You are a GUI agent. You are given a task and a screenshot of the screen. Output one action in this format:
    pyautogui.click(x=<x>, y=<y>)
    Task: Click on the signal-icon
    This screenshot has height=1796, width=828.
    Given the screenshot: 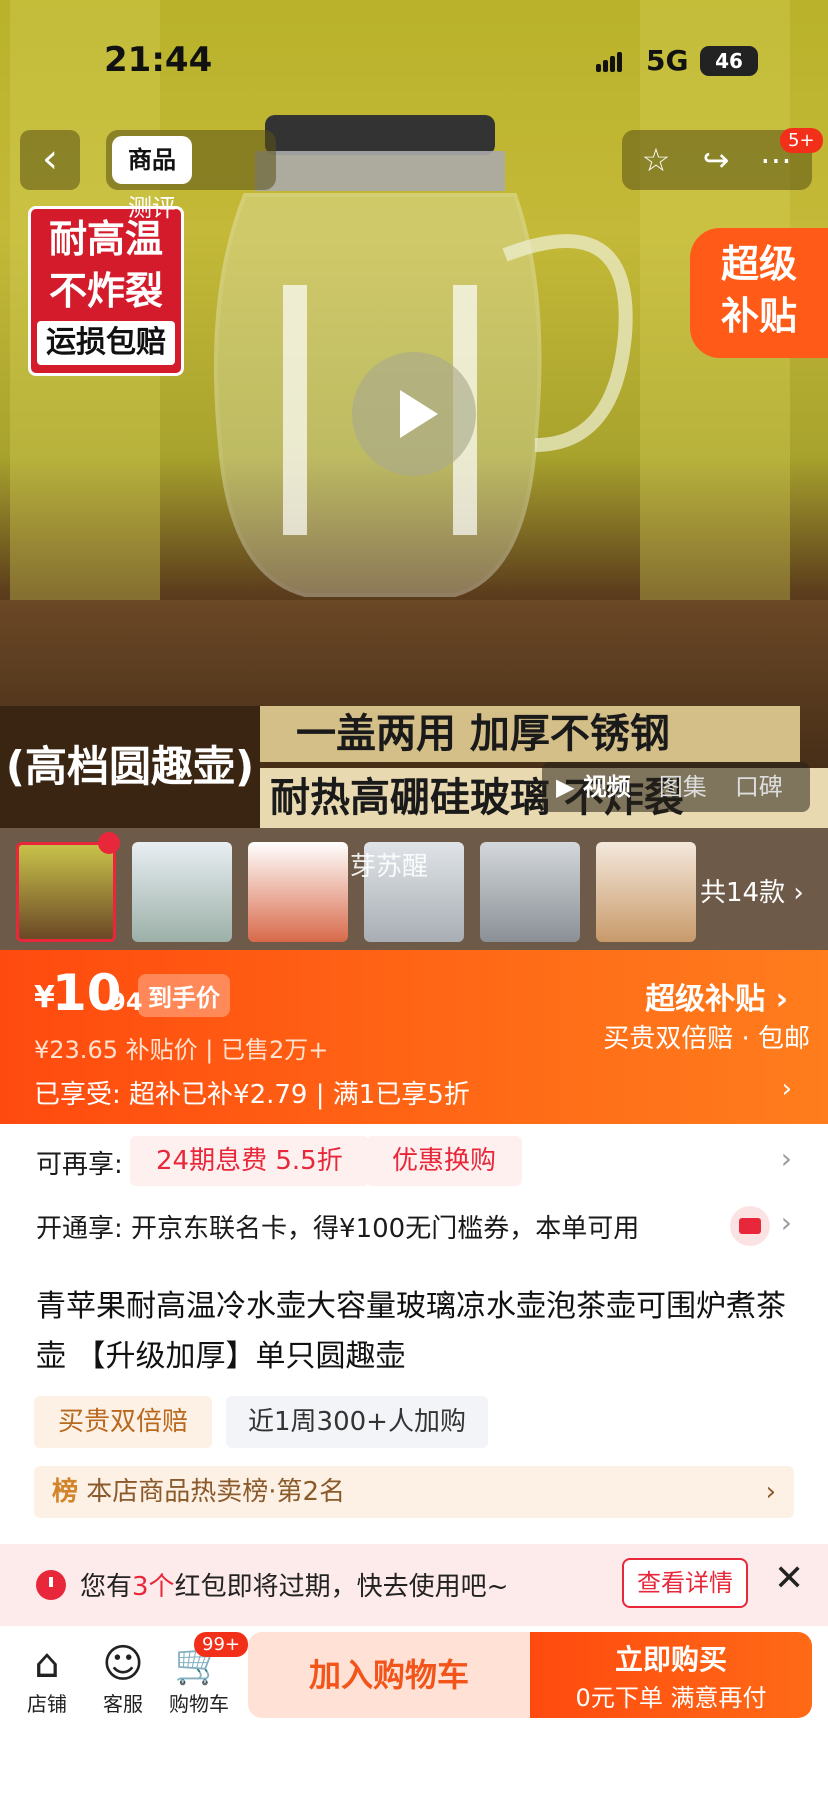 What is the action you would take?
    pyautogui.click(x=610, y=61)
    